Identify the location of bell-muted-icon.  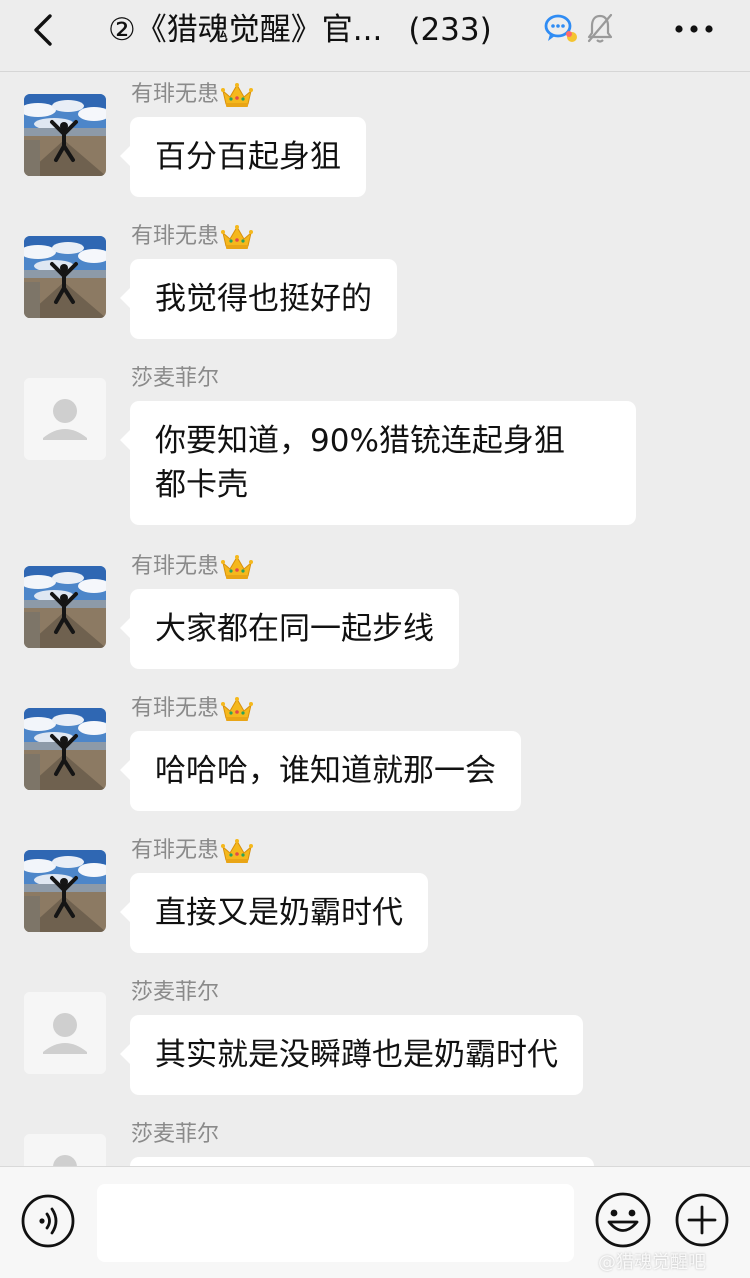
(600, 28).